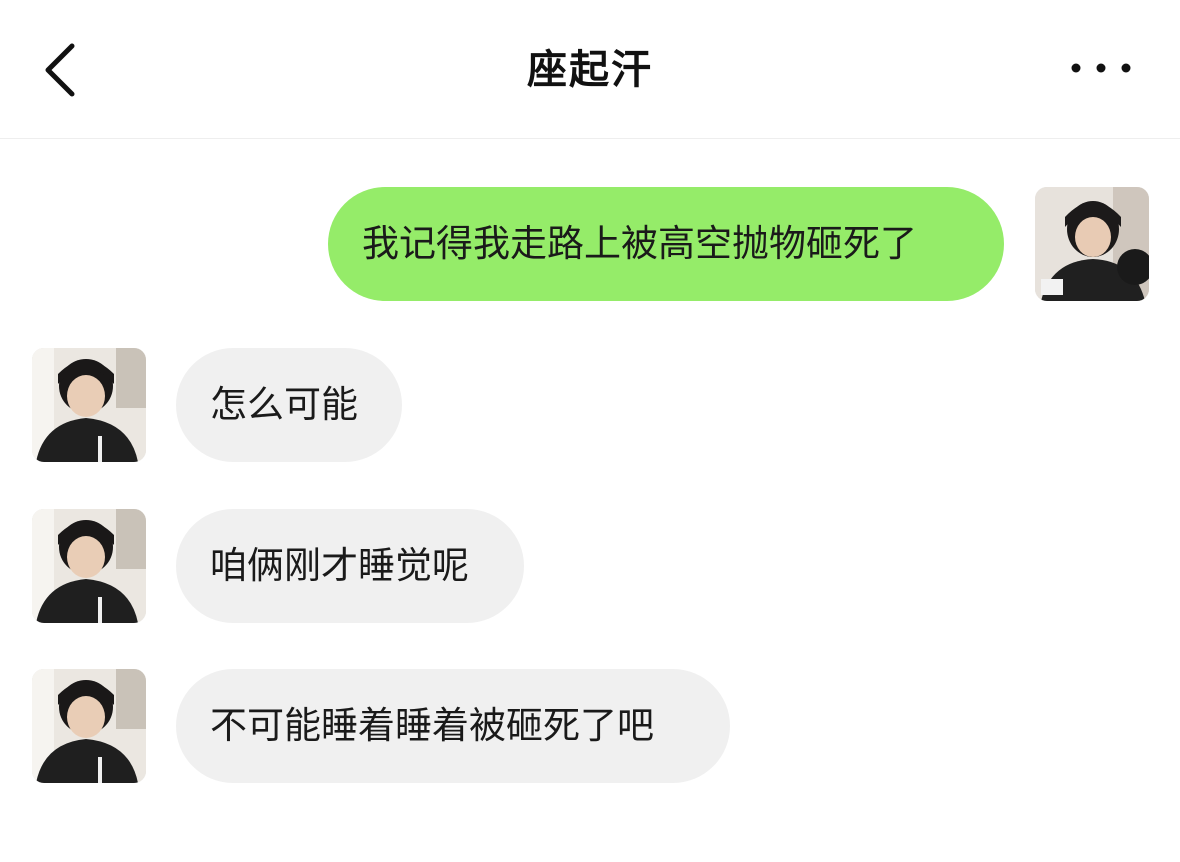 Image resolution: width=1180 pixels, height=862 pixels. Describe the element at coordinates (639, 243) in the screenshot. I see `message-text: 我记得我走路上被高空抛物砸死了` at that location.